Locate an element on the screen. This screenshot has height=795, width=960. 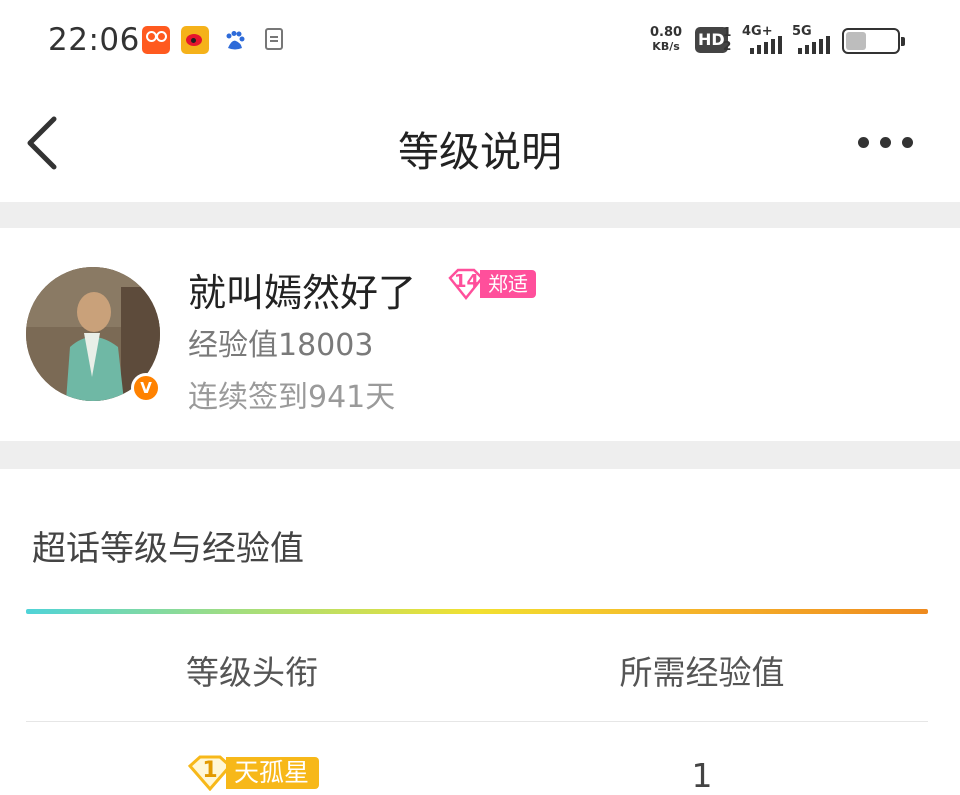
sim-indicator: 1 2 is located at coordinates (727, 39).